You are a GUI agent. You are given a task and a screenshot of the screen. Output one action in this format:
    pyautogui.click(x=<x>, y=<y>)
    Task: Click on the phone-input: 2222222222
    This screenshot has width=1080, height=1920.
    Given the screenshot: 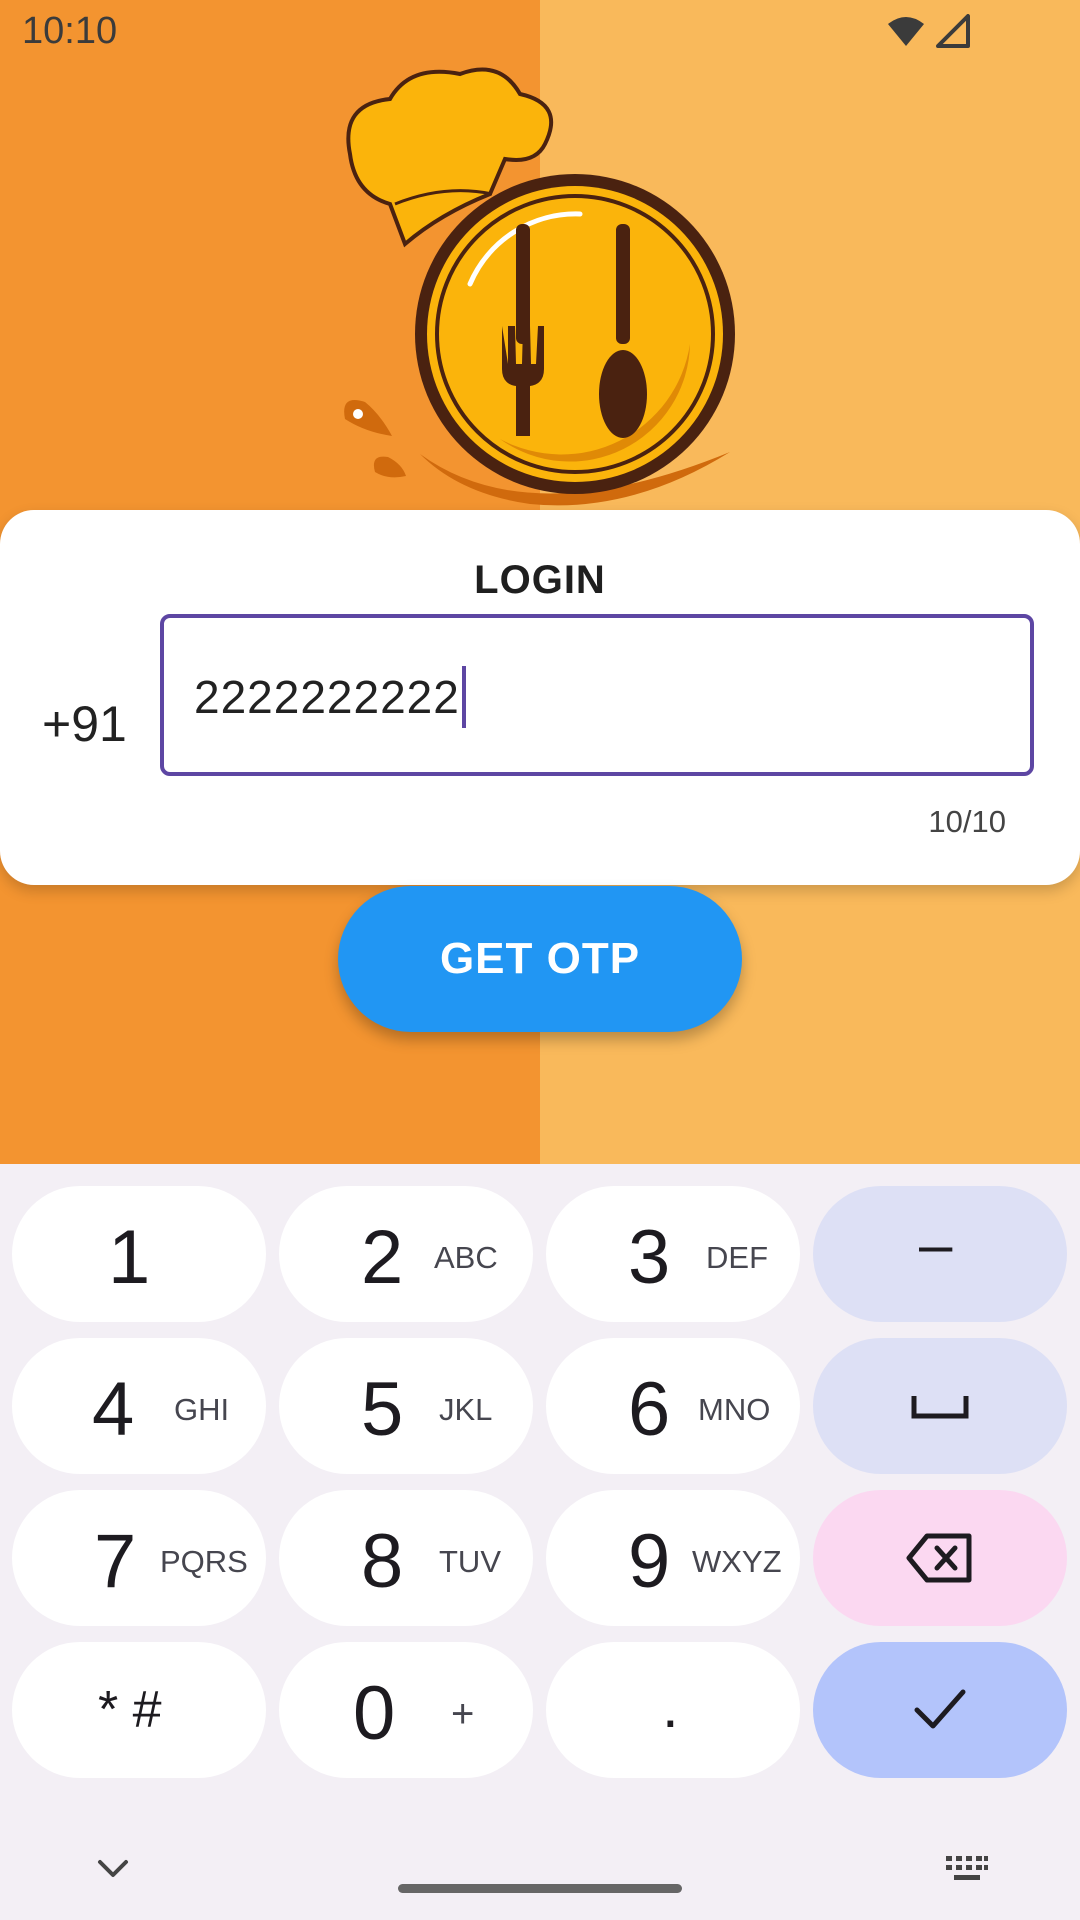 What is the action you would take?
    pyautogui.click(x=597, y=695)
    